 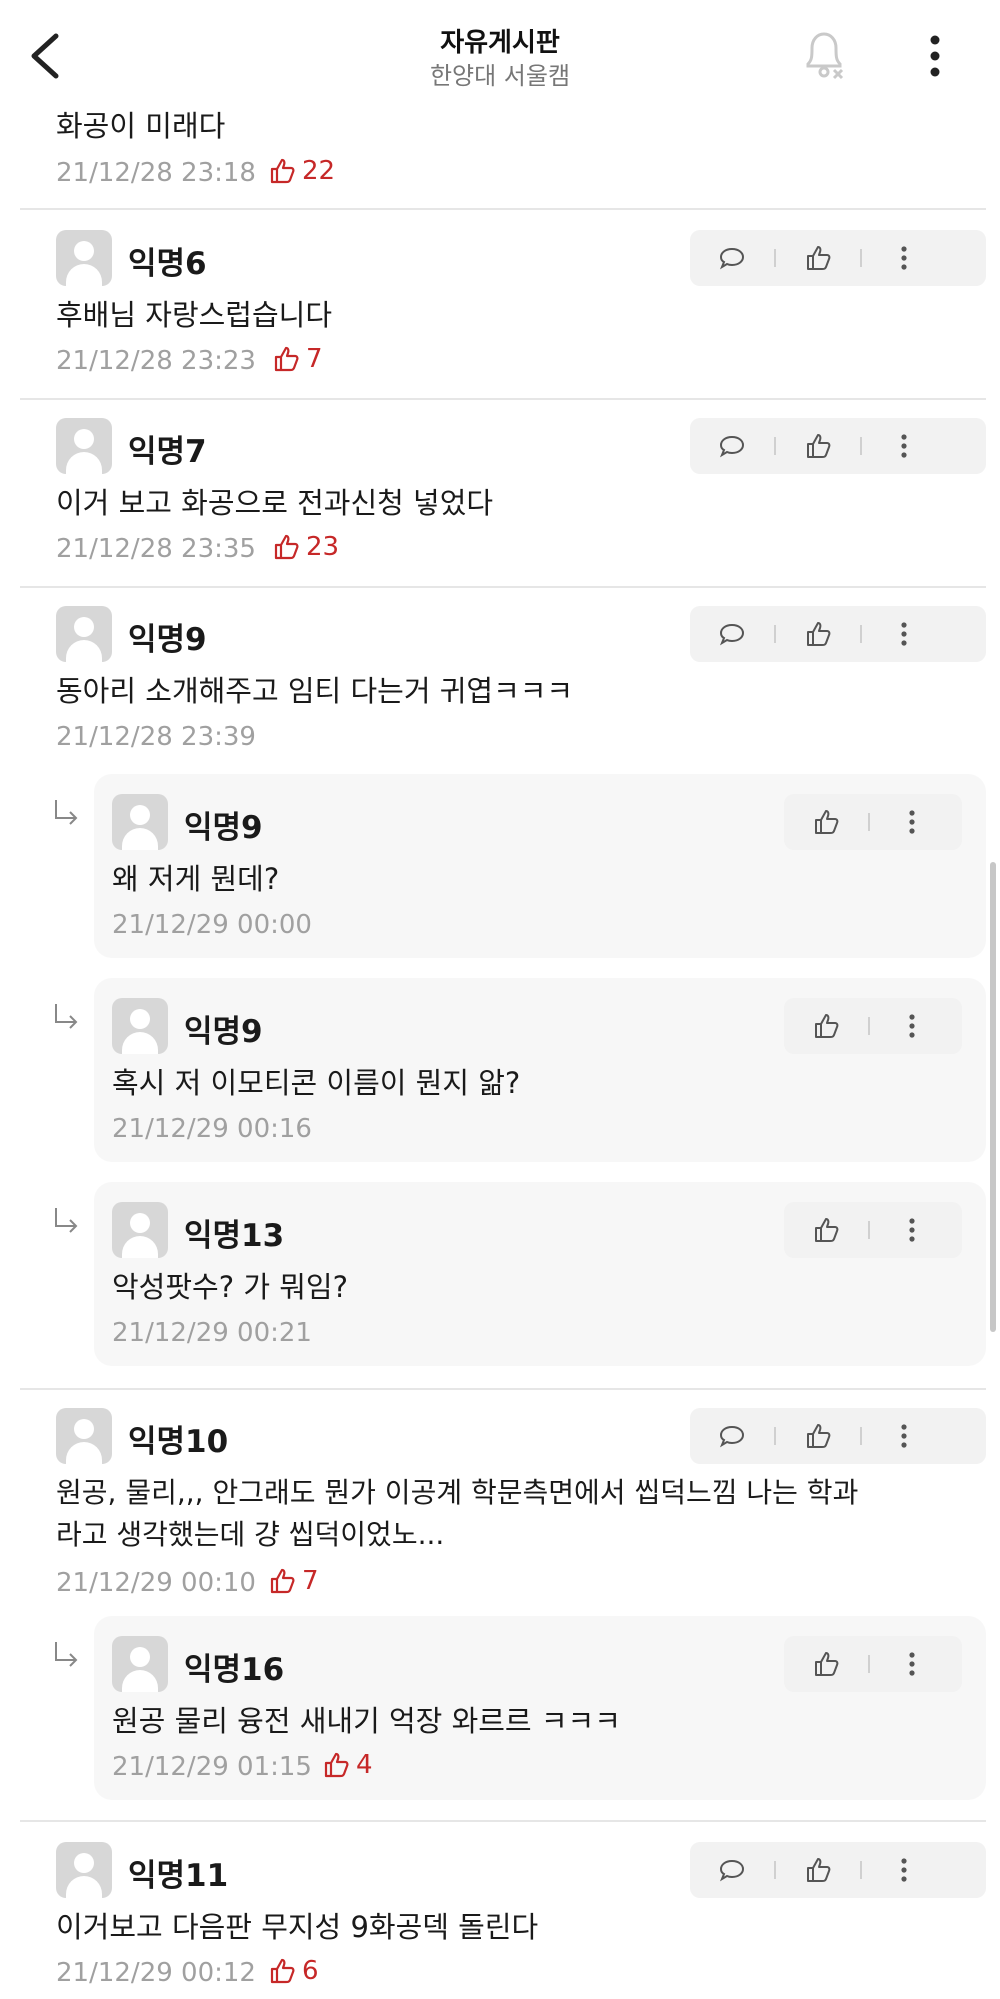 What do you see at coordinates (366, 1721) in the screenshot?
I see `reply-text: 원공 물리 융전 새내기 억장 와르르 ㅋㅋㅋ` at bounding box center [366, 1721].